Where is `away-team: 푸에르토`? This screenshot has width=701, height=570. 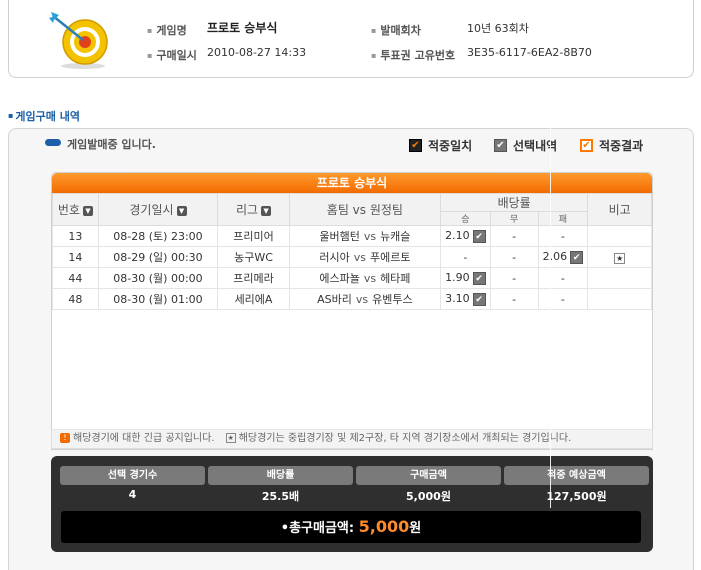
away-team: 푸에르토 is located at coordinates (390, 257).